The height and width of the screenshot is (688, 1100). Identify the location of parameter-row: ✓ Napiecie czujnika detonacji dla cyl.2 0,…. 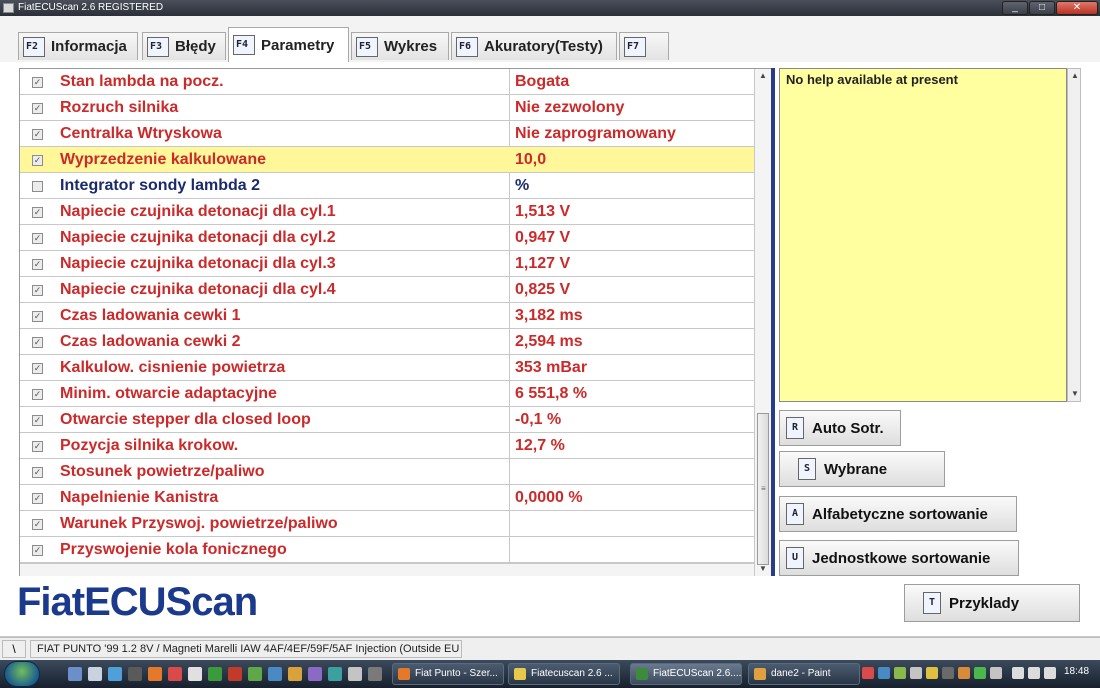
(387, 238).